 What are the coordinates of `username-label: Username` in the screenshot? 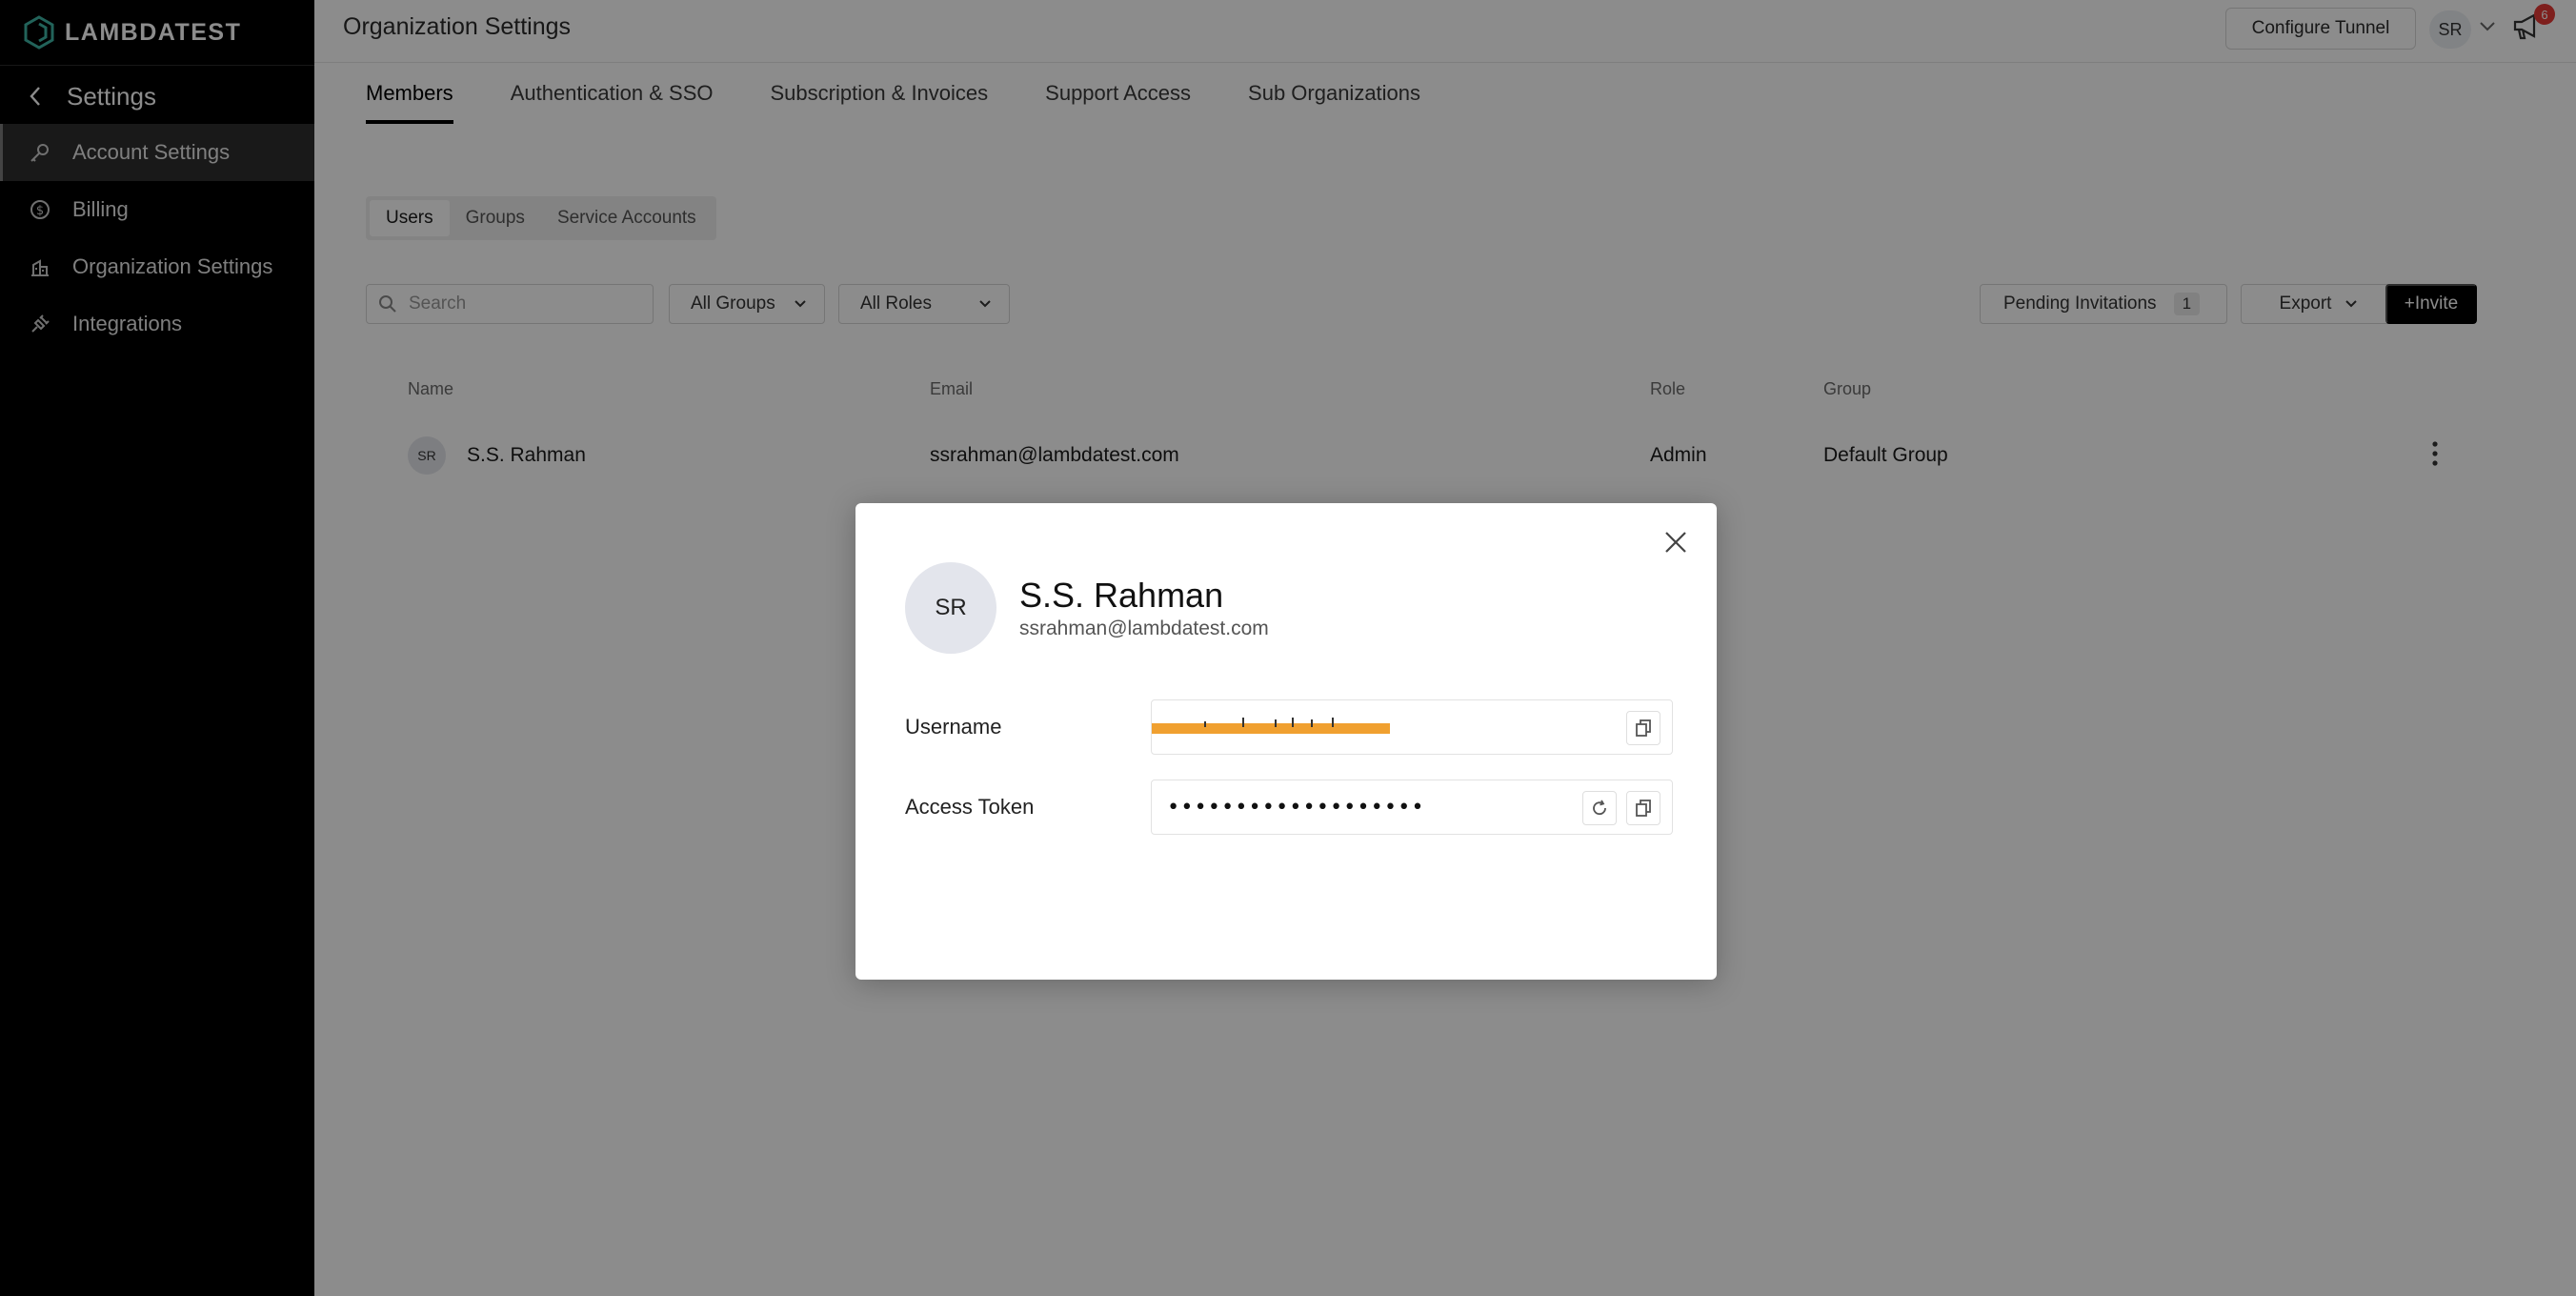 It's located at (954, 727).